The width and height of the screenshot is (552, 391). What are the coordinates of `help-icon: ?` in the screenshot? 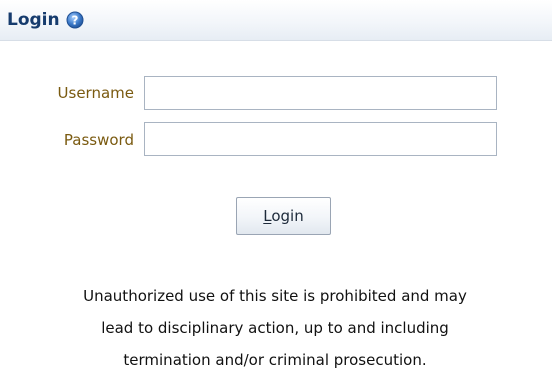 It's located at (75, 20).